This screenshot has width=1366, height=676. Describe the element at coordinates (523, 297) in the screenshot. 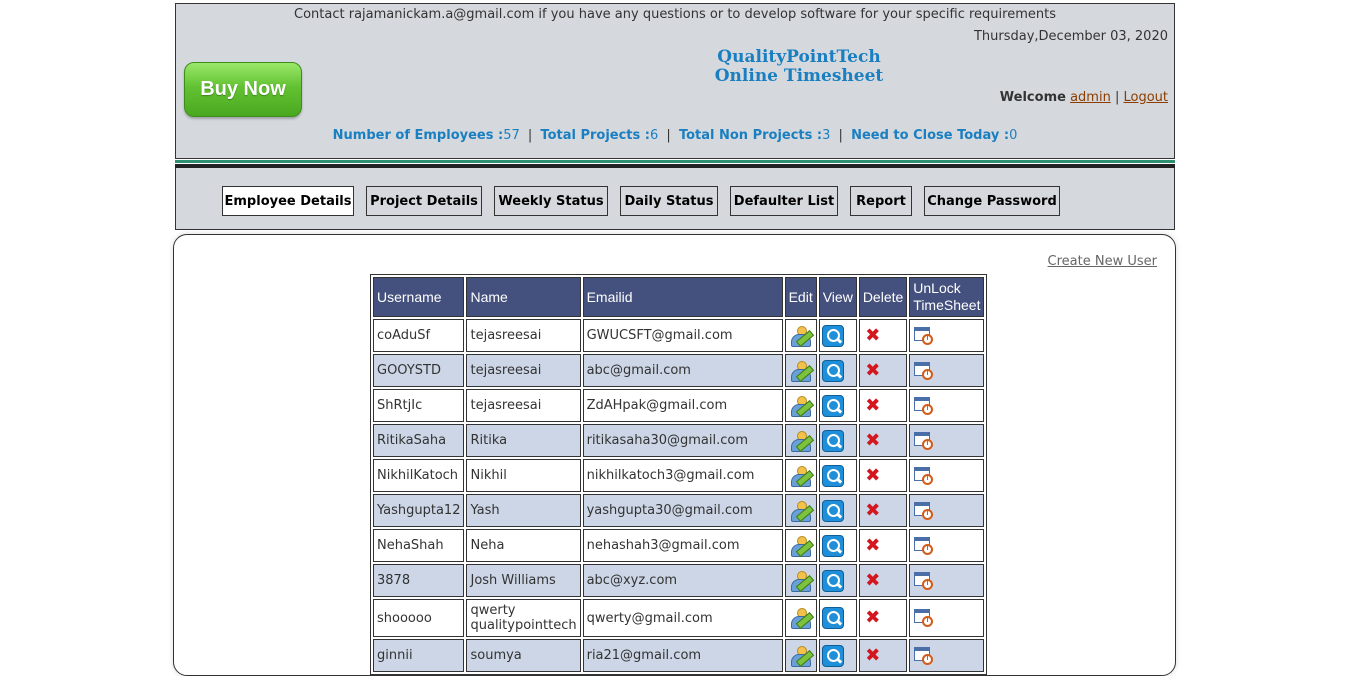

I see `col-name: Name` at that location.